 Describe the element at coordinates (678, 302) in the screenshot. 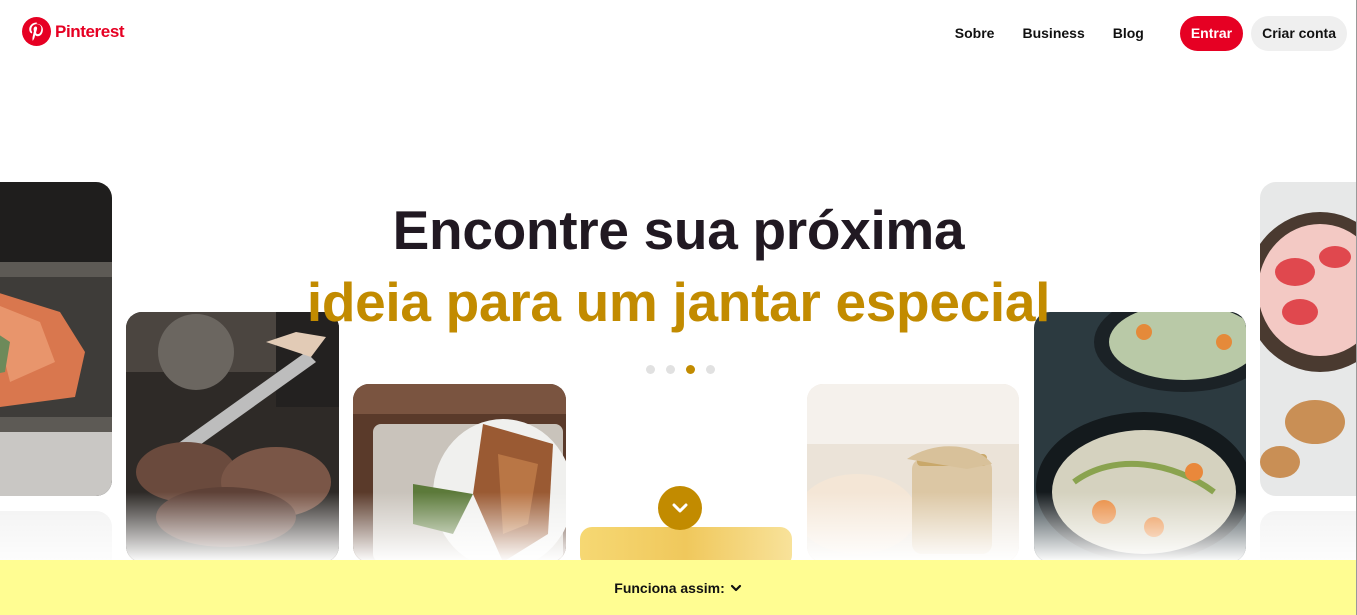

I see `hero-subtitle: ideia para um jantar especial` at that location.